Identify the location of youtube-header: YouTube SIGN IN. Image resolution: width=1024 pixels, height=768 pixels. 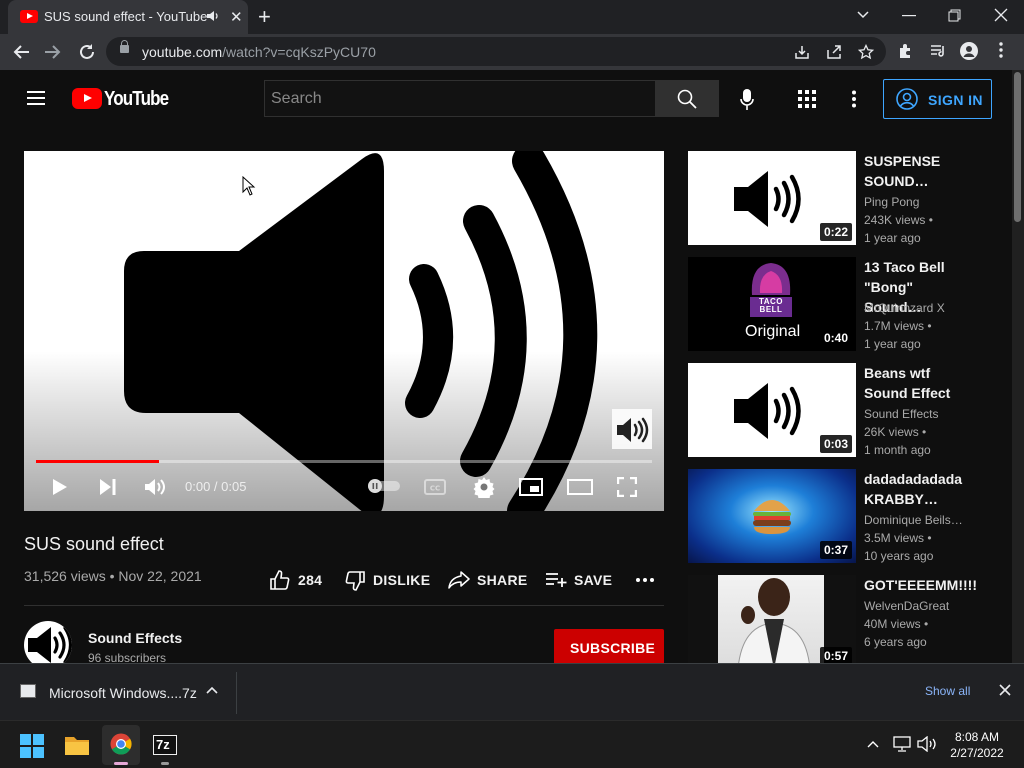
(506, 98).